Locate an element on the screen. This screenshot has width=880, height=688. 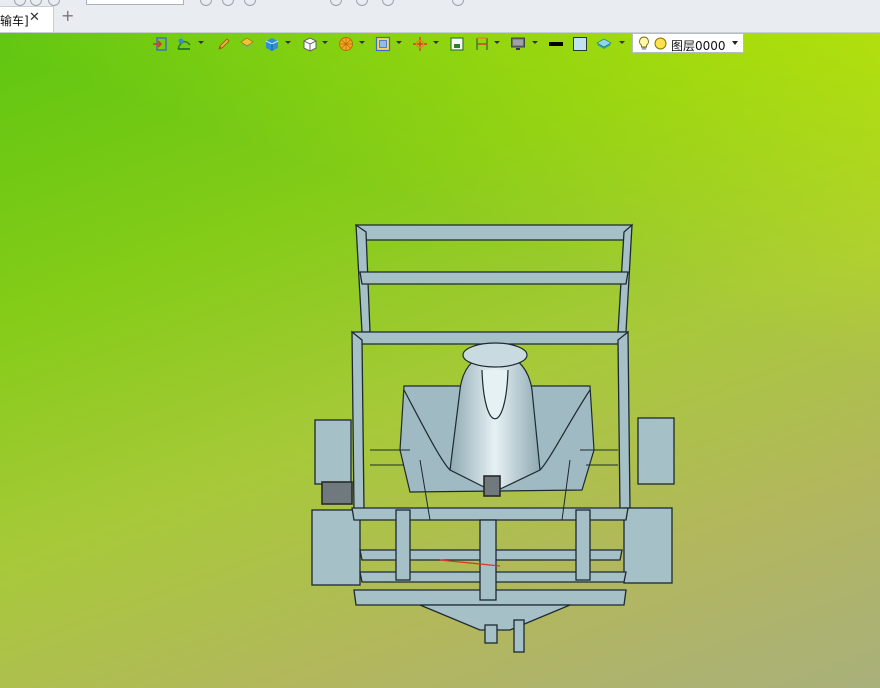
frame-fit-dropdown is located at coordinates (399, 42).